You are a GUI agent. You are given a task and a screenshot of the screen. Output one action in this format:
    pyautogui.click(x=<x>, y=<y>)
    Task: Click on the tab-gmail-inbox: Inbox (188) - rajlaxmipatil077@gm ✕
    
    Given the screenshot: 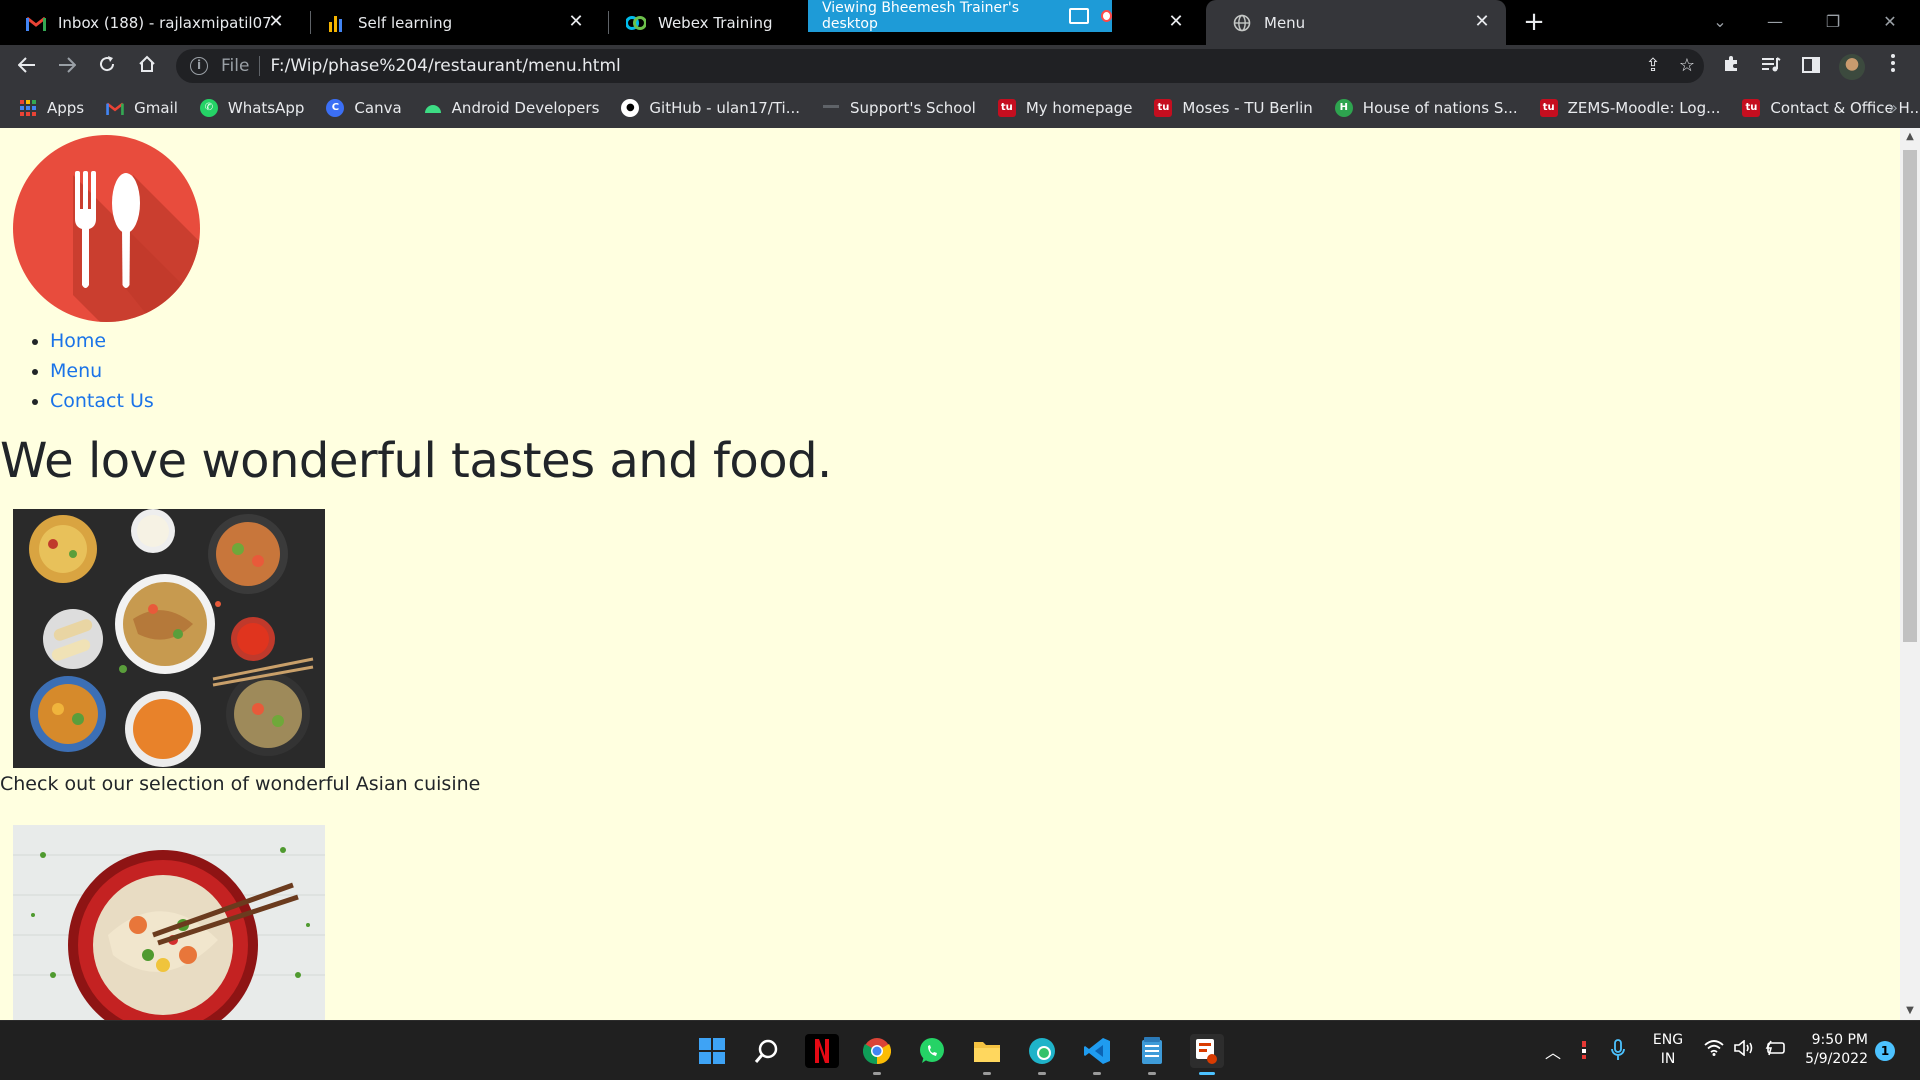 What is the action you would take?
    pyautogui.click(x=150, y=22)
    